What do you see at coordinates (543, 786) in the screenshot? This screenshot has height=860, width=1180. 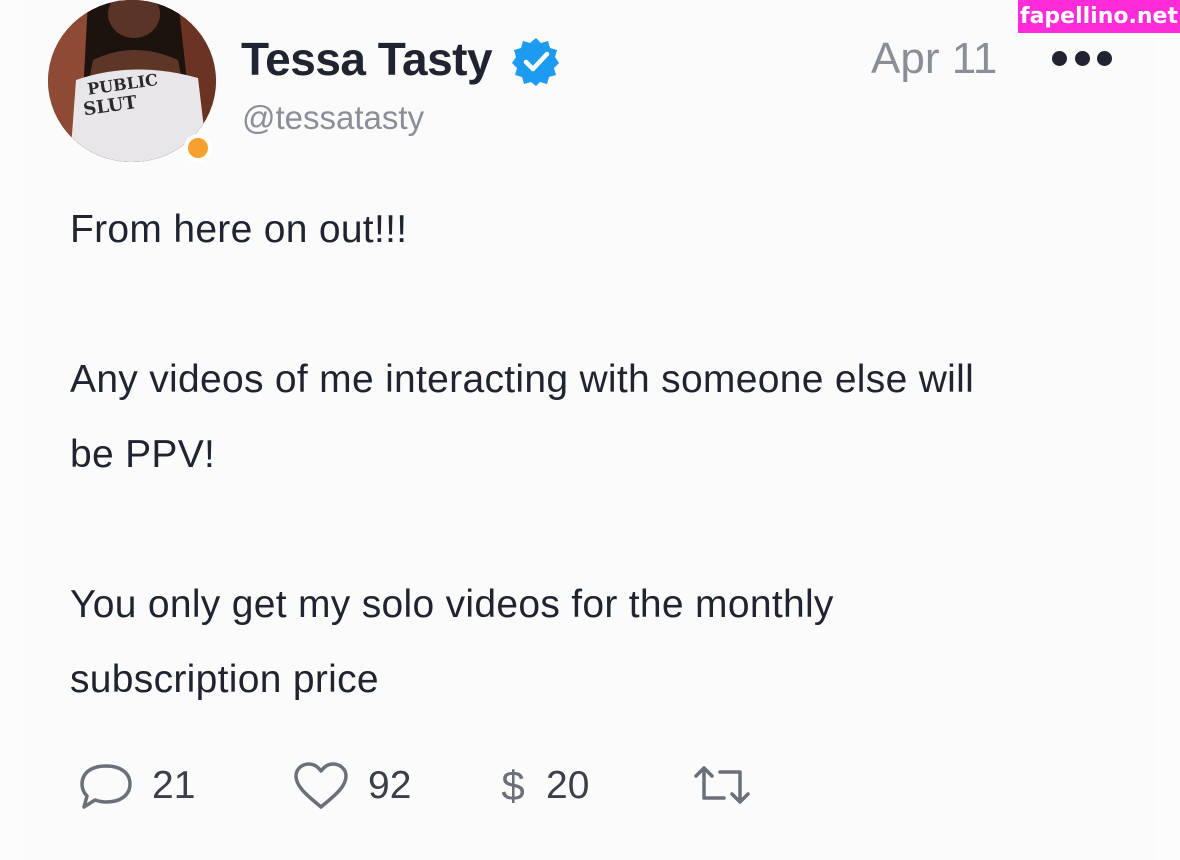 I see `tip-button: $ 20` at bounding box center [543, 786].